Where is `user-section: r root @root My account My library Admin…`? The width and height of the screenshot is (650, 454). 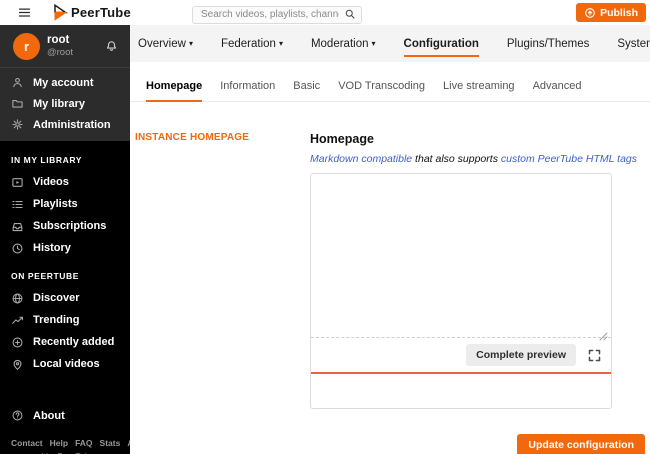 user-section: r root @root My account My library Admin… is located at coordinates (65, 83).